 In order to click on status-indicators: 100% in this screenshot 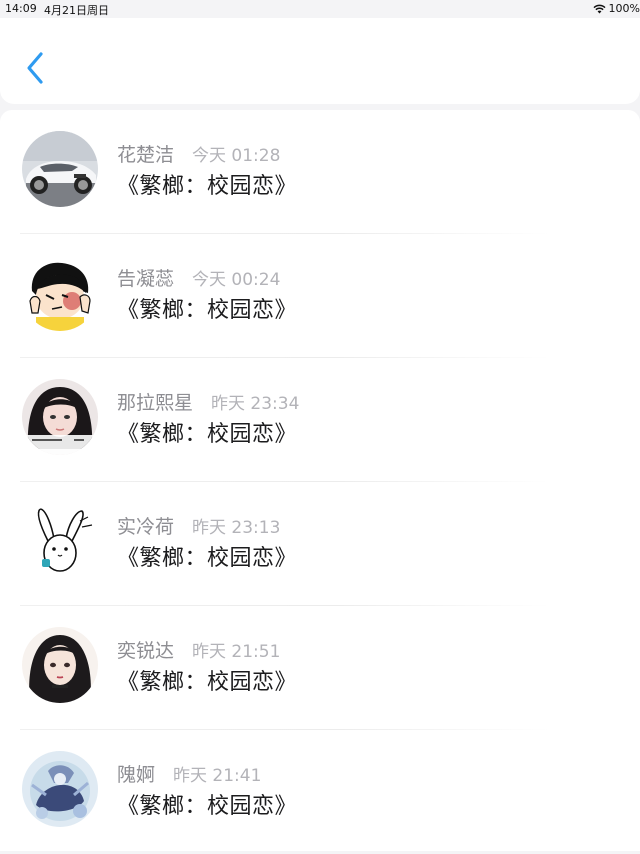, I will do `click(616, 8)`.